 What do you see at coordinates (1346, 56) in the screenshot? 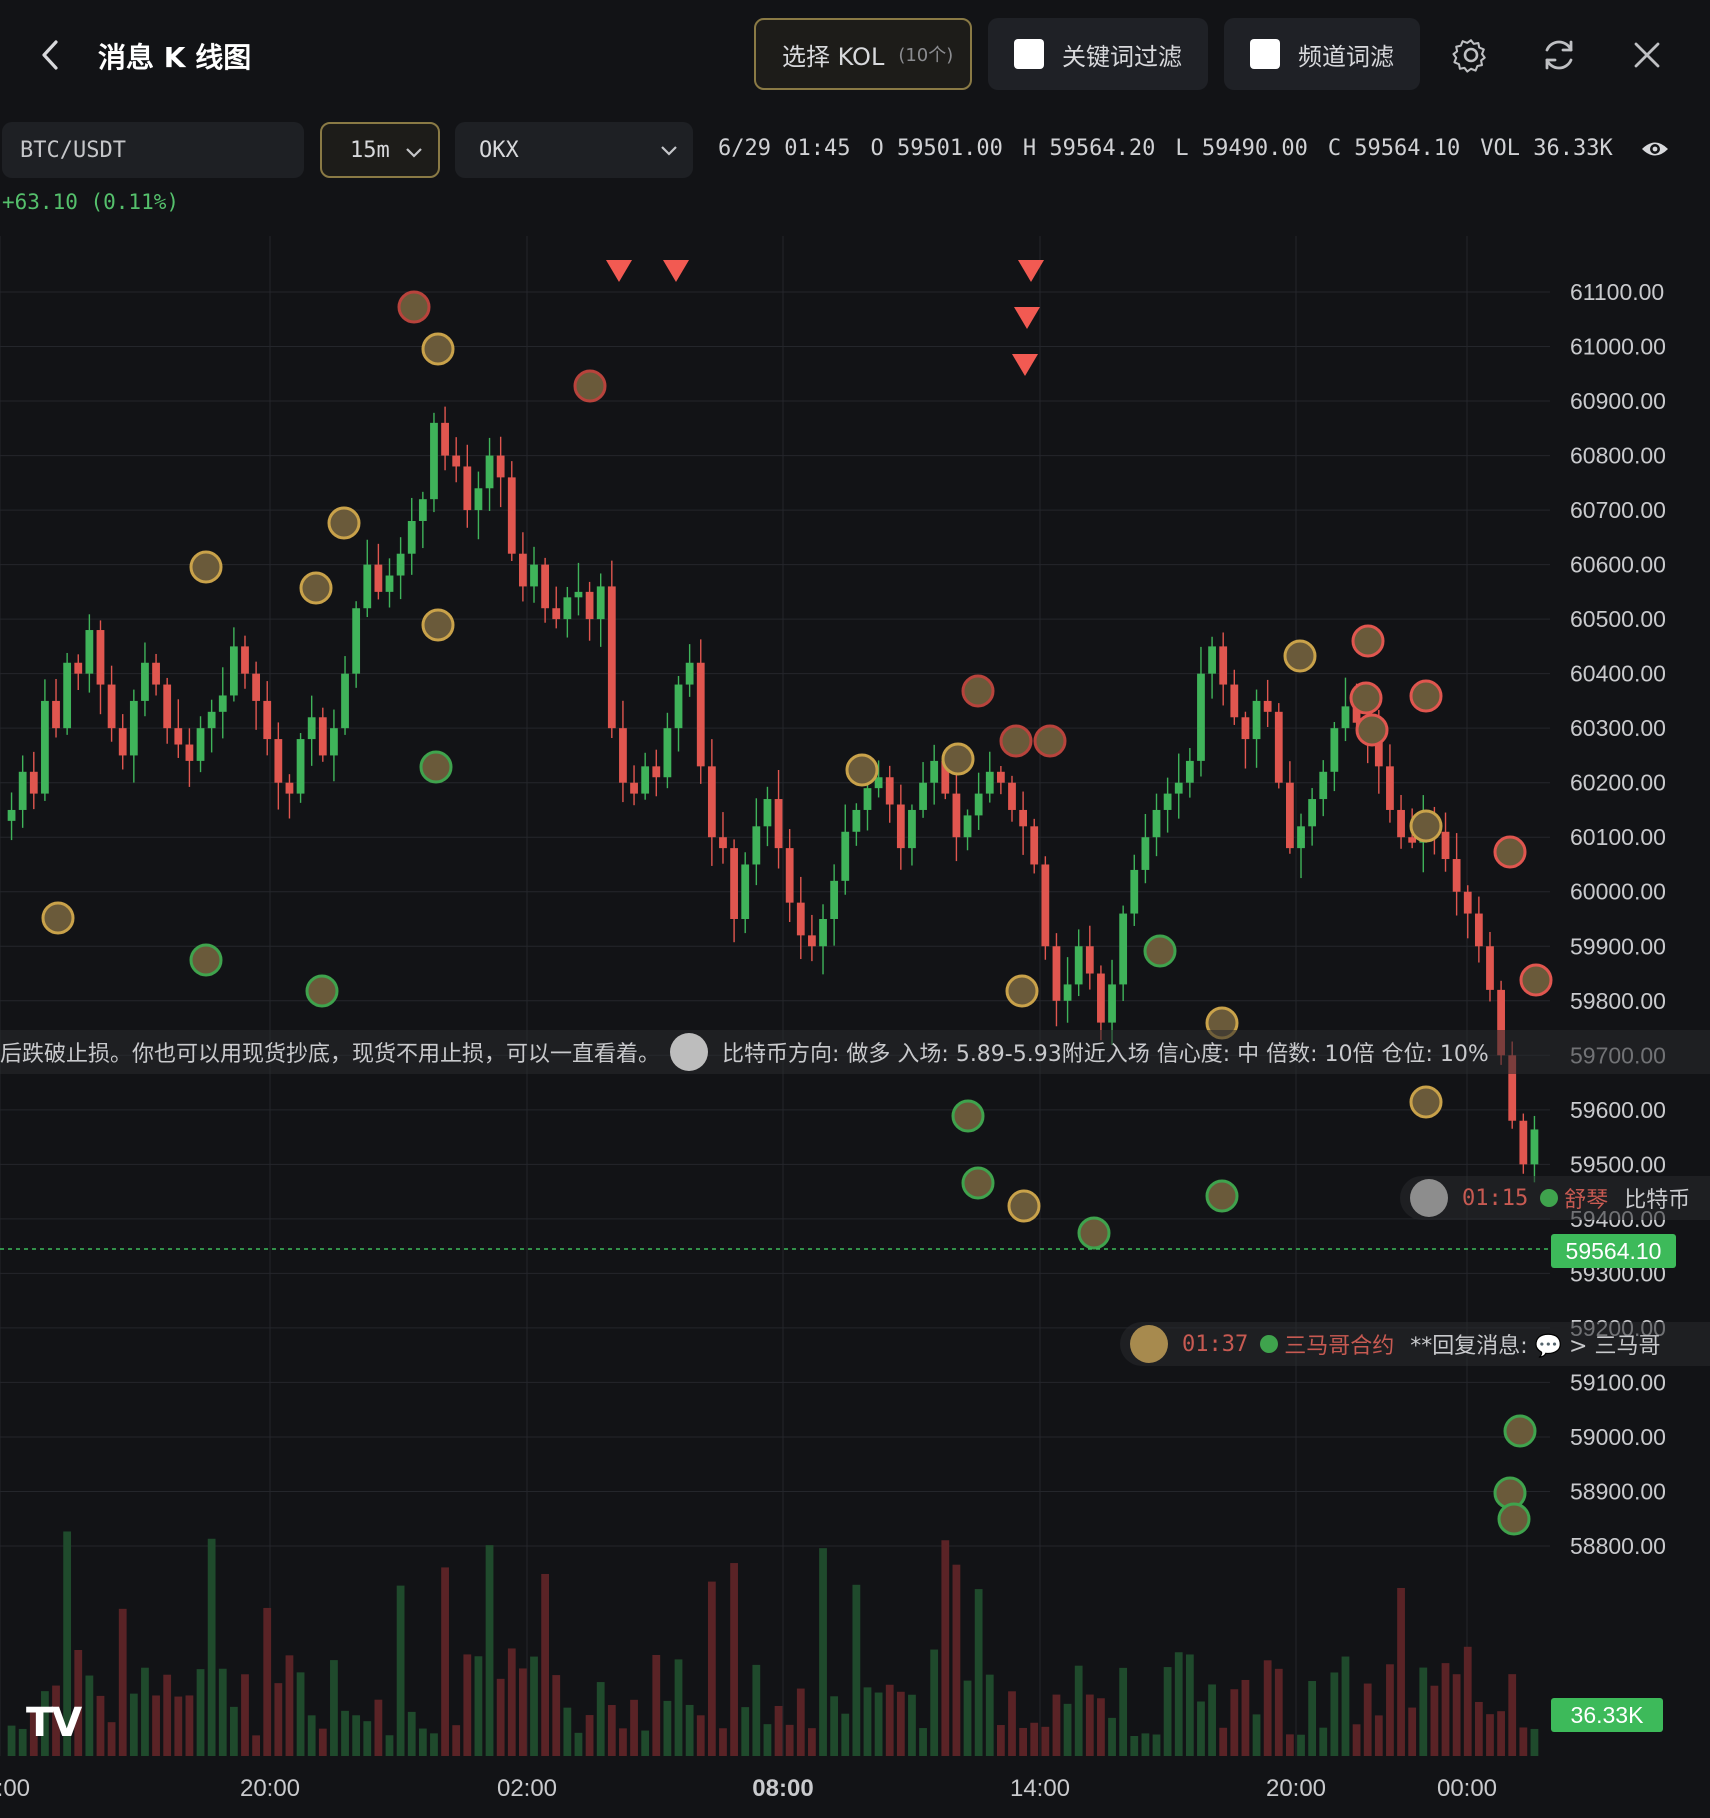
I see `channel-filter-label: 频道词滤` at bounding box center [1346, 56].